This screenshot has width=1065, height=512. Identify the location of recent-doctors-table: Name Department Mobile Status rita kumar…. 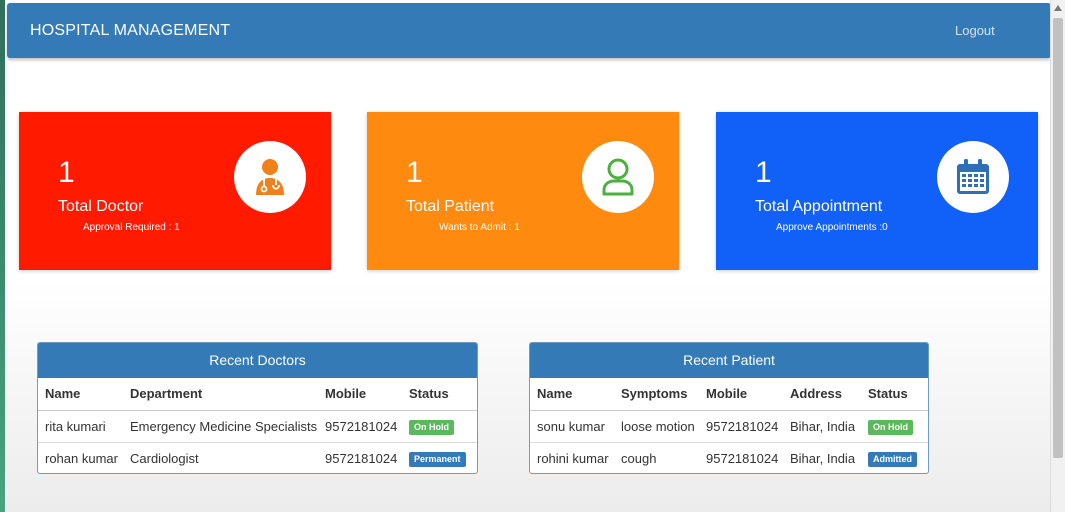
(257, 426).